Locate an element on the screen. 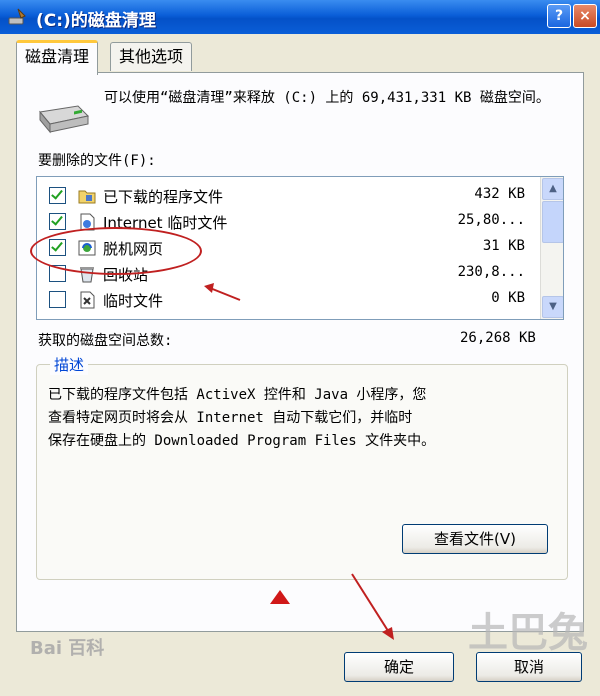 This screenshot has width=600, height=696. baidu-watermark: Bai 百科 is located at coordinates (67, 648).